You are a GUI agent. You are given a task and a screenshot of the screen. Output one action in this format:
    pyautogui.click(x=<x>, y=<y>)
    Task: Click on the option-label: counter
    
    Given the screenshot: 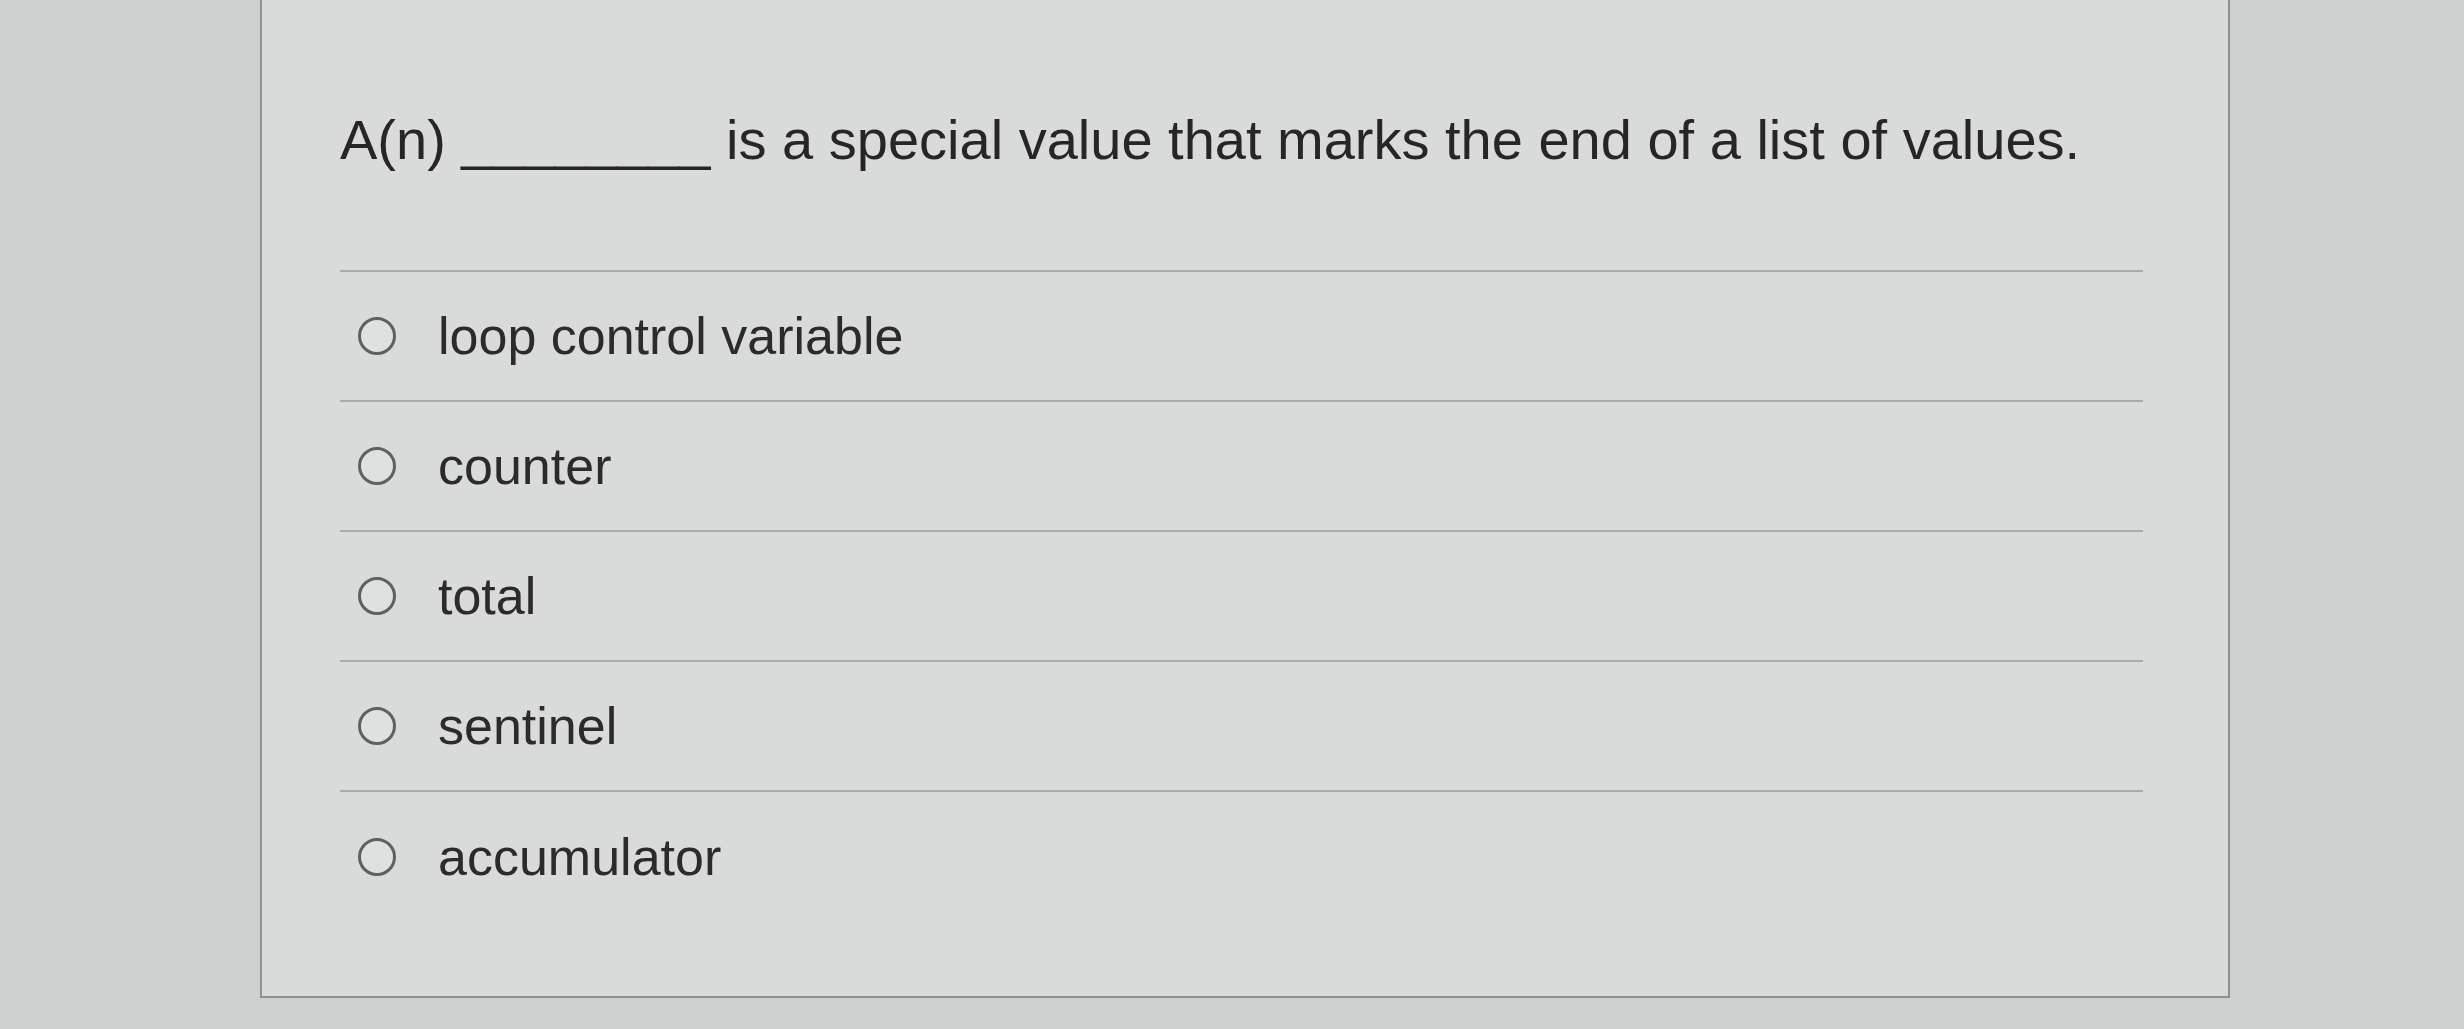 What is the action you would take?
    pyautogui.click(x=525, y=466)
    